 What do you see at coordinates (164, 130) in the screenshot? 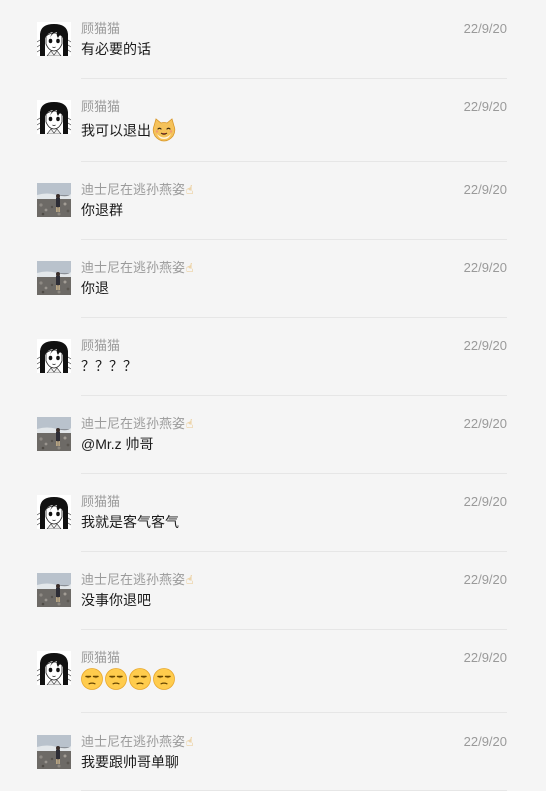
I see `cat-face-emoji-icon` at bounding box center [164, 130].